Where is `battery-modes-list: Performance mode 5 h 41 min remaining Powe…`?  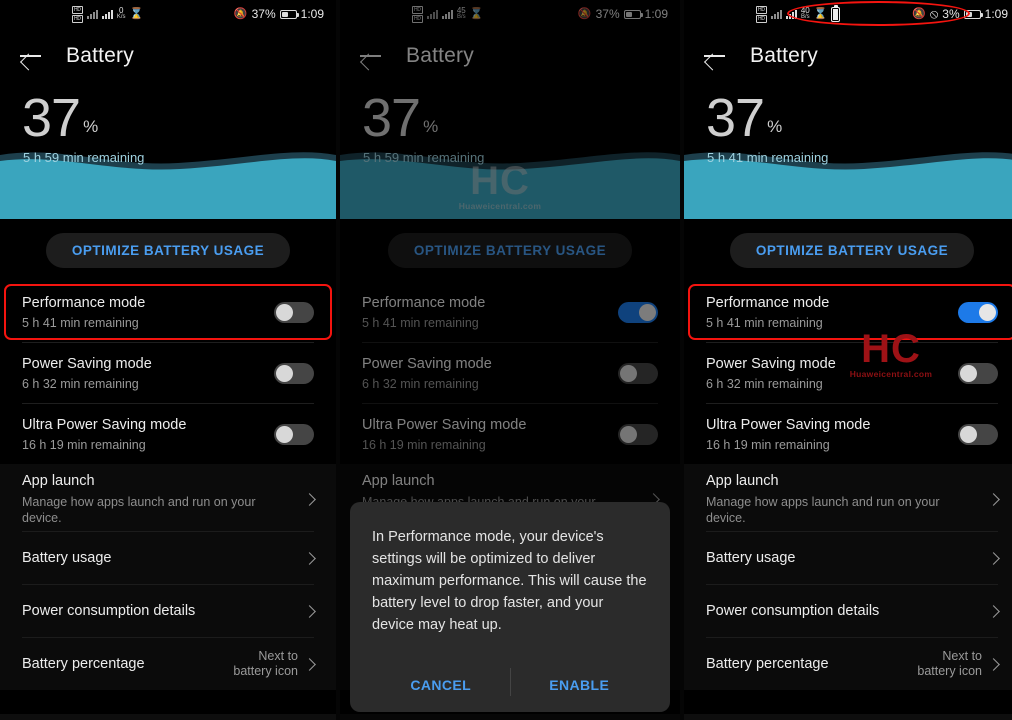
battery-modes-list: Performance mode 5 h 41 min remaining Powe… is located at coordinates (848, 373).